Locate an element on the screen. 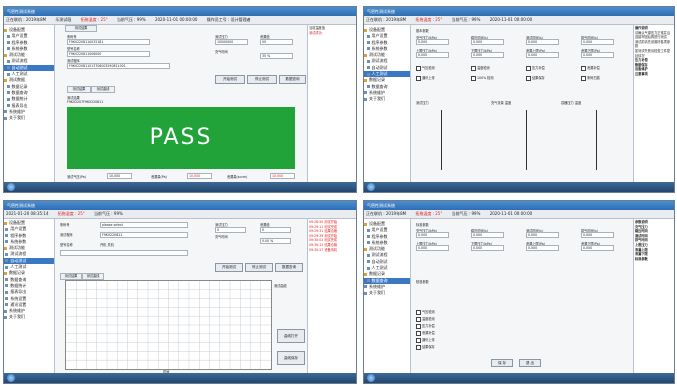 This screenshot has height=385, width=677. exit-button: 退 出 is located at coordinates (530, 363).